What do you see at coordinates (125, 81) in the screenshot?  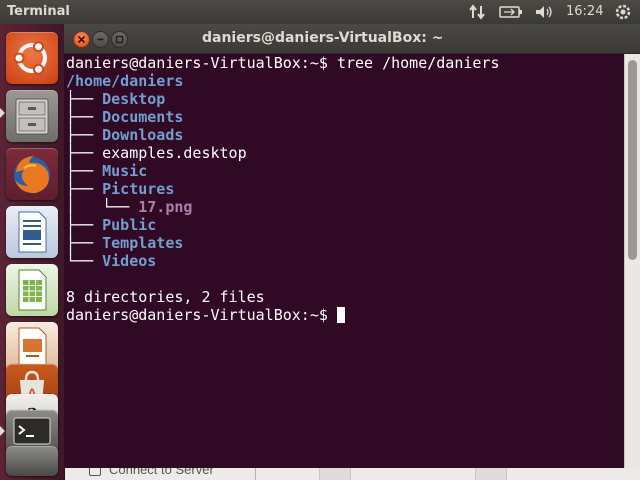 I see `tree-root: /home/daniers` at bounding box center [125, 81].